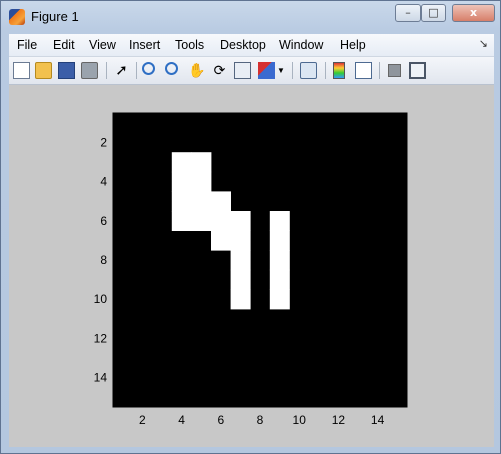 Image resolution: width=501 pixels, height=454 pixels. What do you see at coordinates (353, 45) in the screenshot?
I see `menu-help: Help` at bounding box center [353, 45].